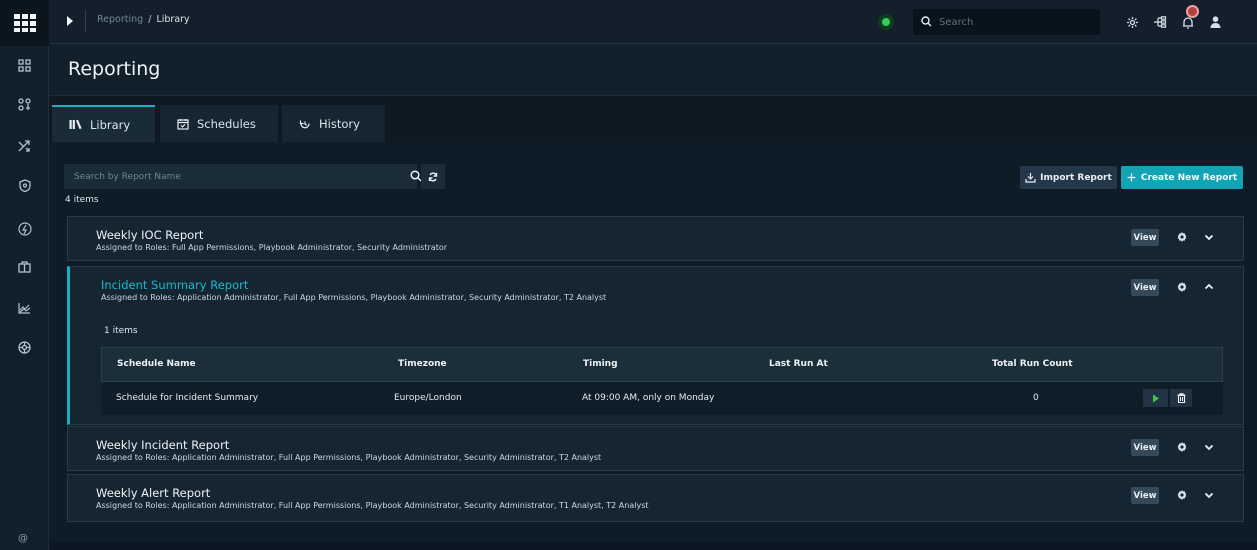 This screenshot has height=550, width=1257. What do you see at coordinates (422, 364) in the screenshot?
I see `column-header: Timezone` at bounding box center [422, 364].